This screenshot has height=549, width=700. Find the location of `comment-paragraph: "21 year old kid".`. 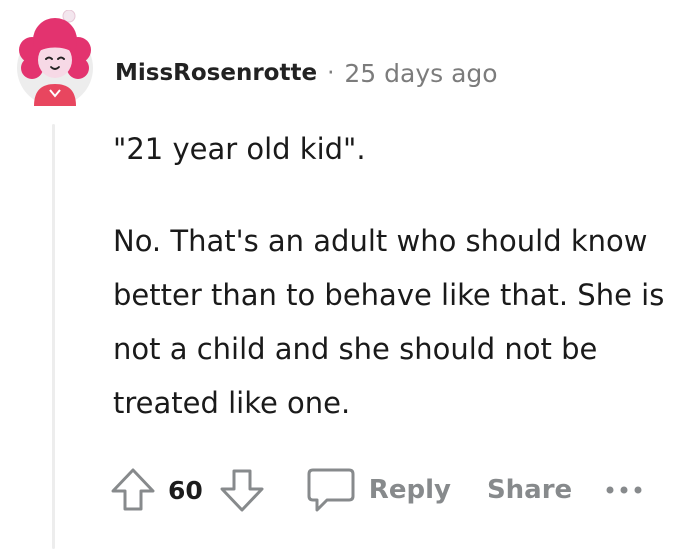

comment-paragraph: "21 year old kid". is located at coordinates (239, 149).